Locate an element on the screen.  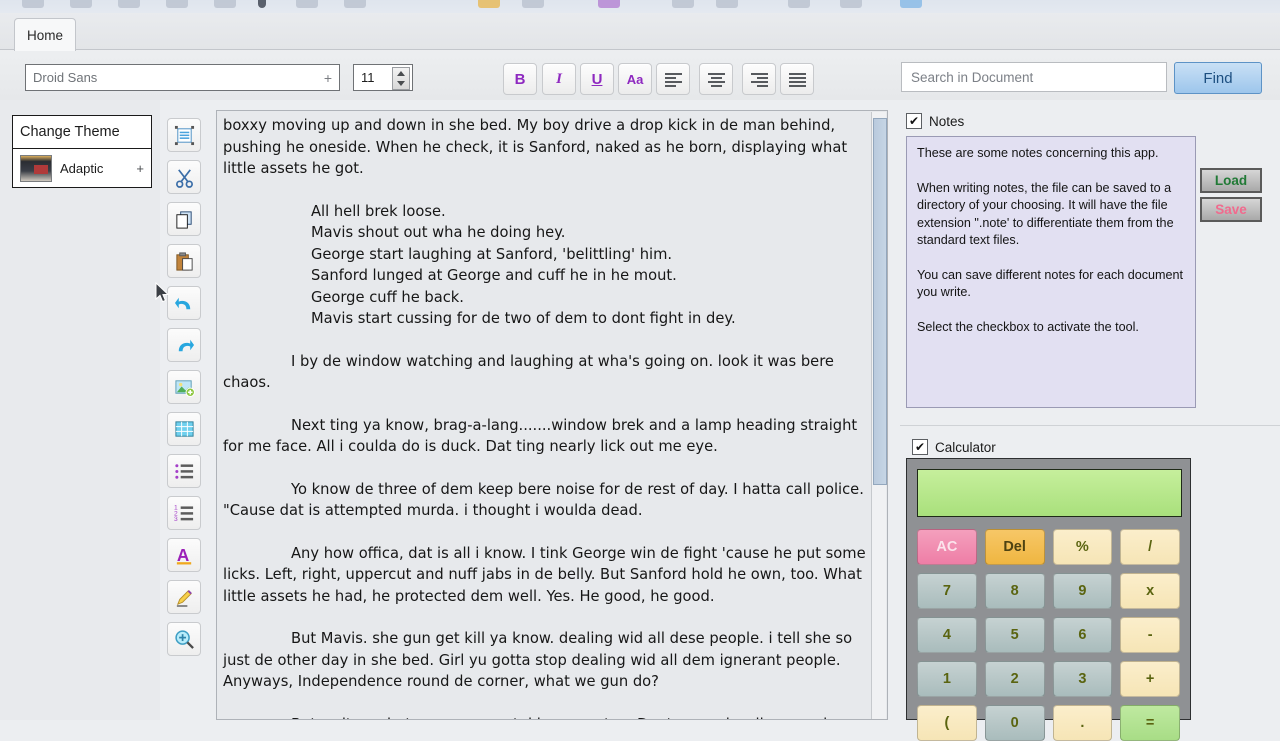
insert-image-icon is located at coordinates (184, 388).